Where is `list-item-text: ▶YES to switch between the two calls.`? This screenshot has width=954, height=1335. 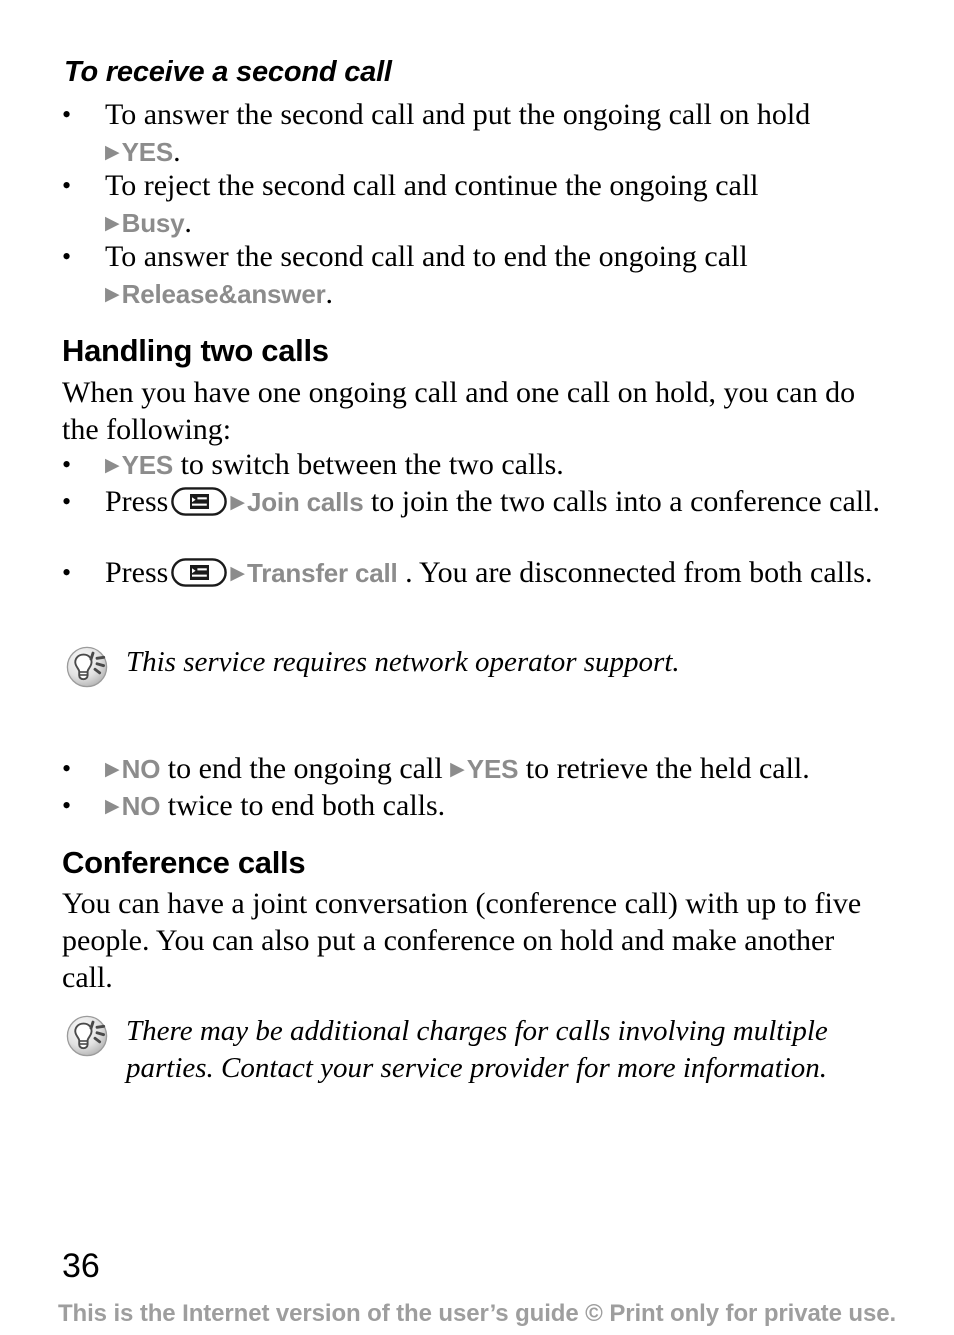
list-item-text: ▶YES to switch between the two calls. is located at coordinates (501, 465).